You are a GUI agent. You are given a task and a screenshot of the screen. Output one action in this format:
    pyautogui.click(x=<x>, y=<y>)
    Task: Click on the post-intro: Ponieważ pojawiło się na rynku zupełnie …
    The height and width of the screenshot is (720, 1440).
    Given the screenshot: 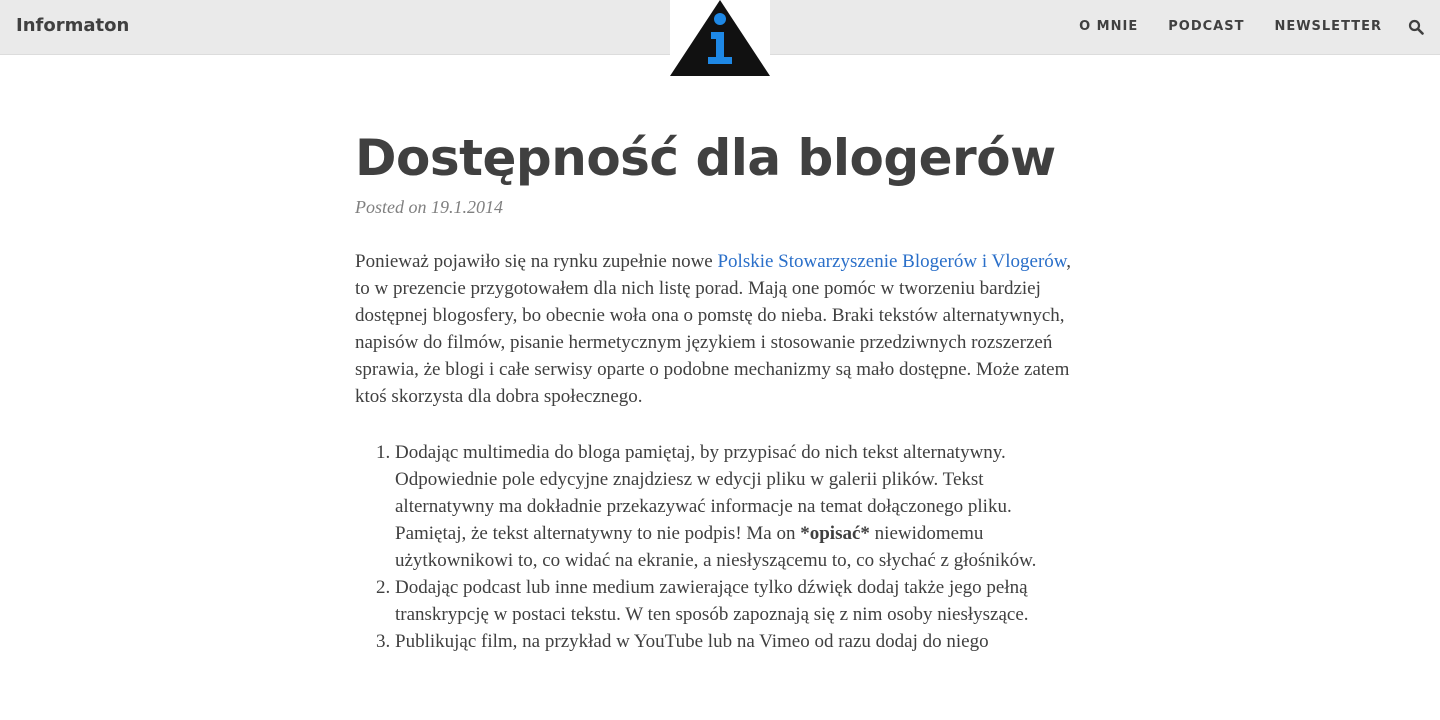 What is the action you would take?
    pyautogui.click(x=720, y=329)
    